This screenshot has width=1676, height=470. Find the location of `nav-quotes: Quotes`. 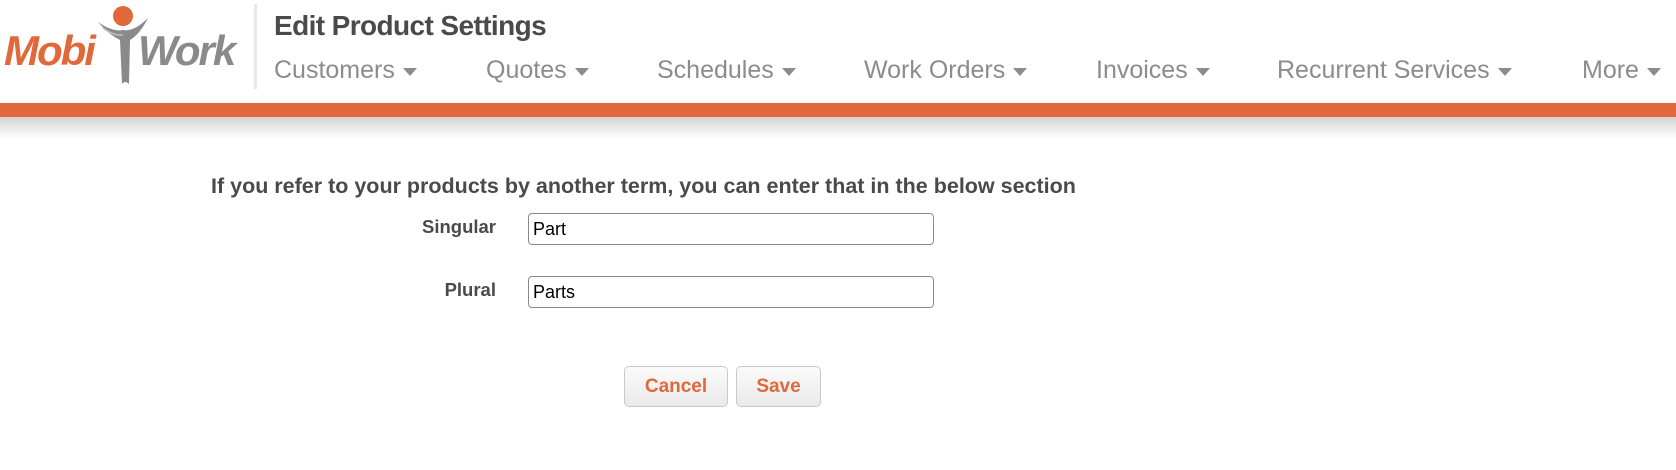

nav-quotes: Quotes is located at coordinates (537, 70).